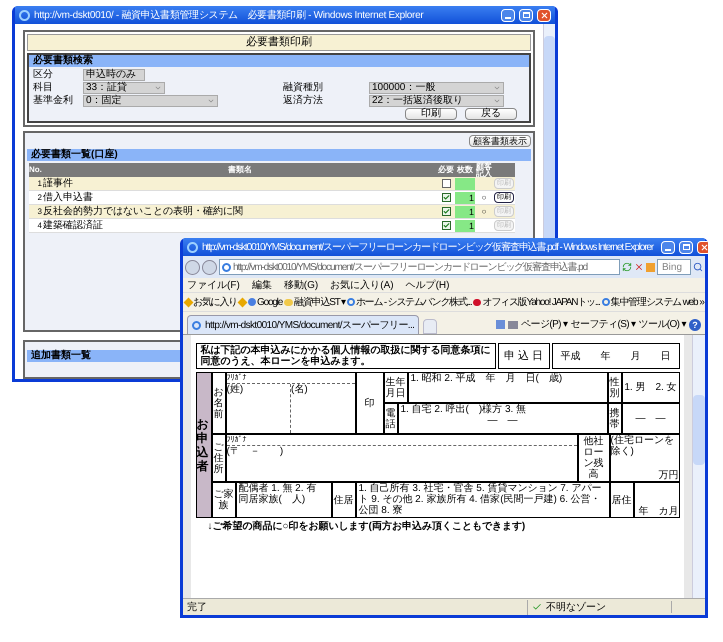  I want to click on phone-dash: ― ―, so click(502, 420).